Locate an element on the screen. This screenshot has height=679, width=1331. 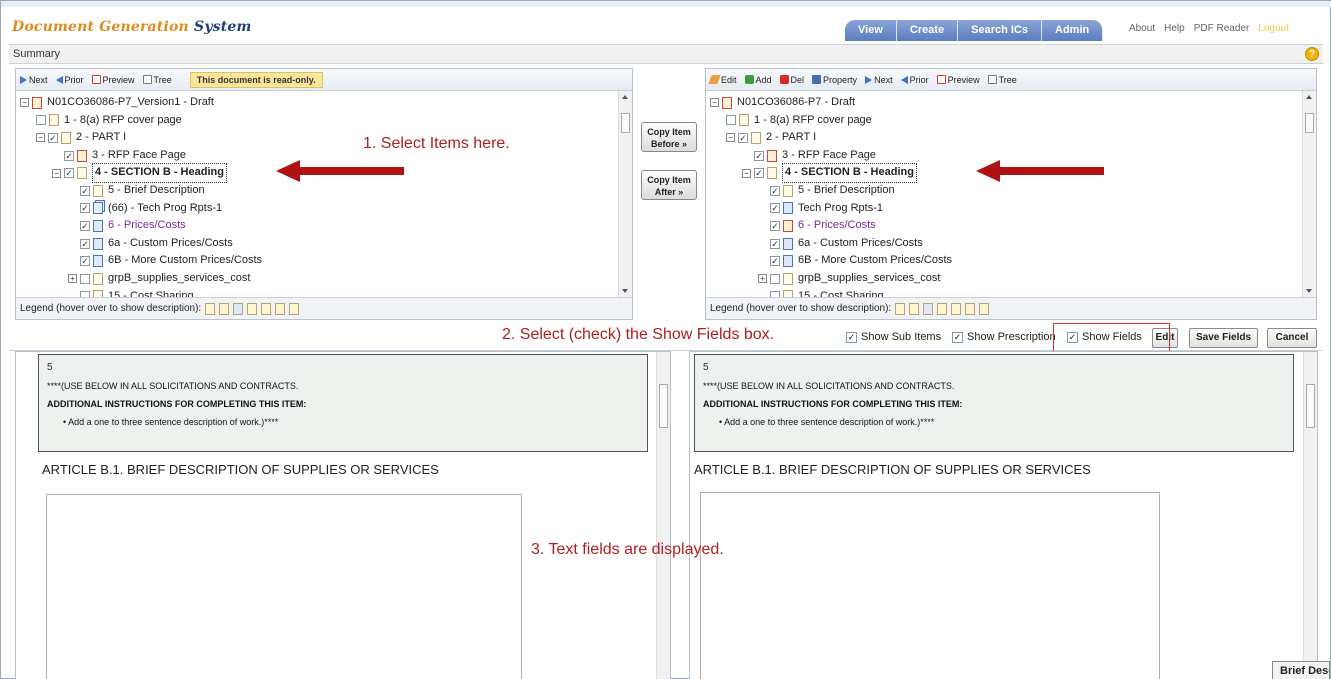
left-preview-button: Preview is located at coordinates (113, 80).